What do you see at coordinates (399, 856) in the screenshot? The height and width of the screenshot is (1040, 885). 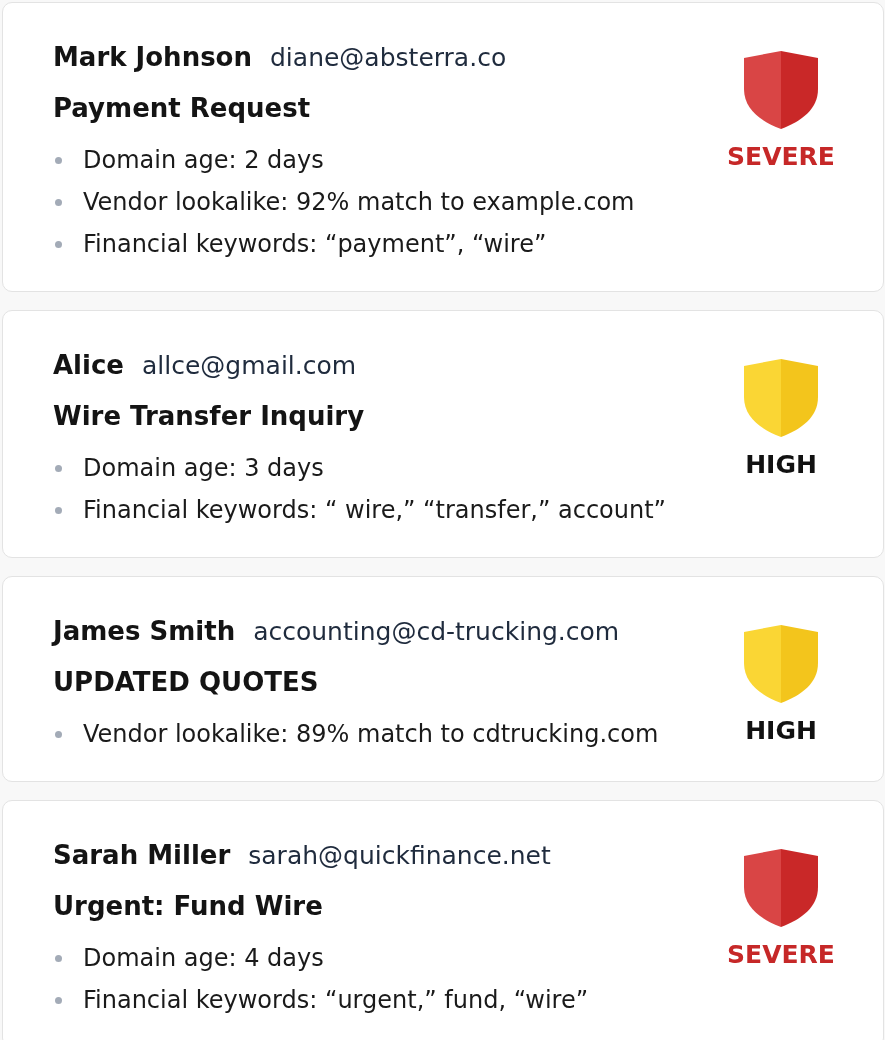 I see `sender-email: sarah@quickfinance.net` at bounding box center [399, 856].